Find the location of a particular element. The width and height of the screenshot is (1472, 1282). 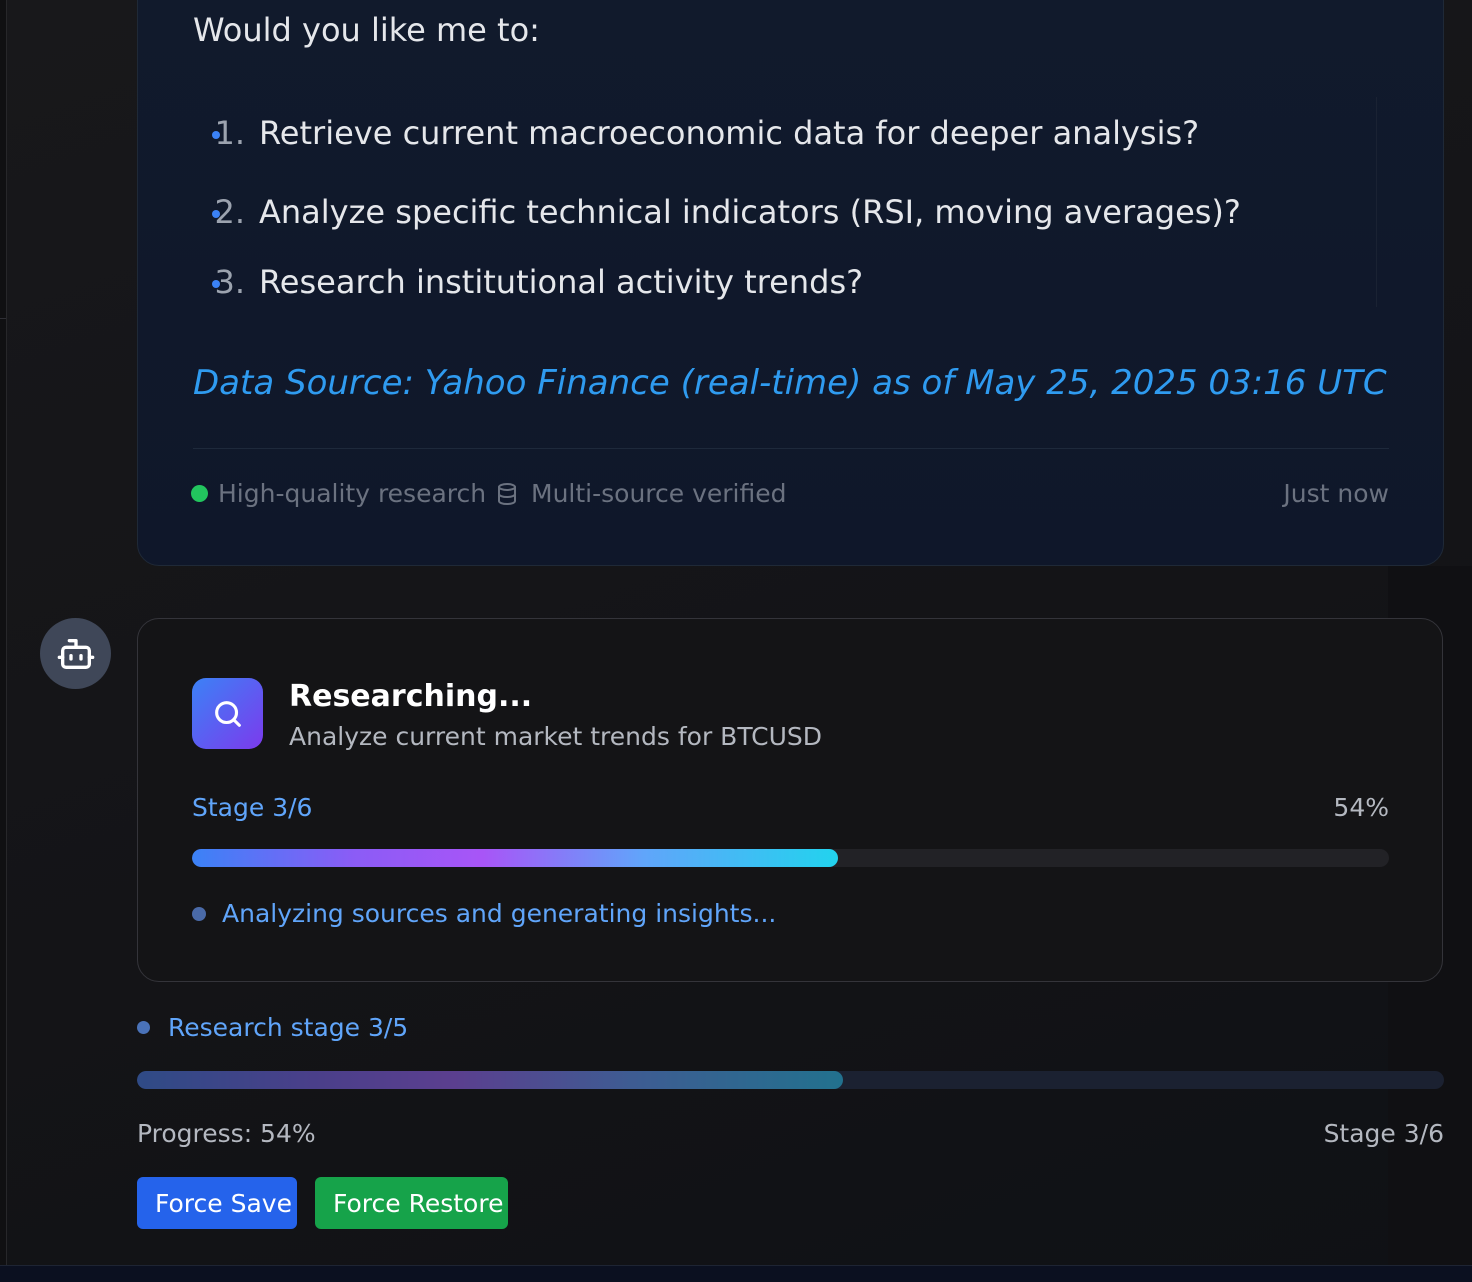

bot-icon is located at coordinates (75, 653).